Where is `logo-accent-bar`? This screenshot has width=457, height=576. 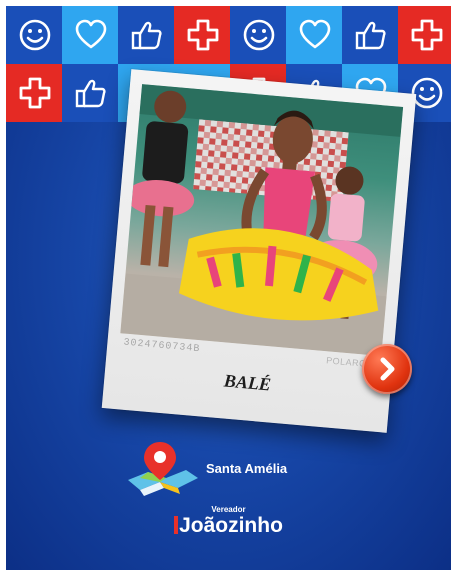 logo-accent-bar is located at coordinates (176, 525).